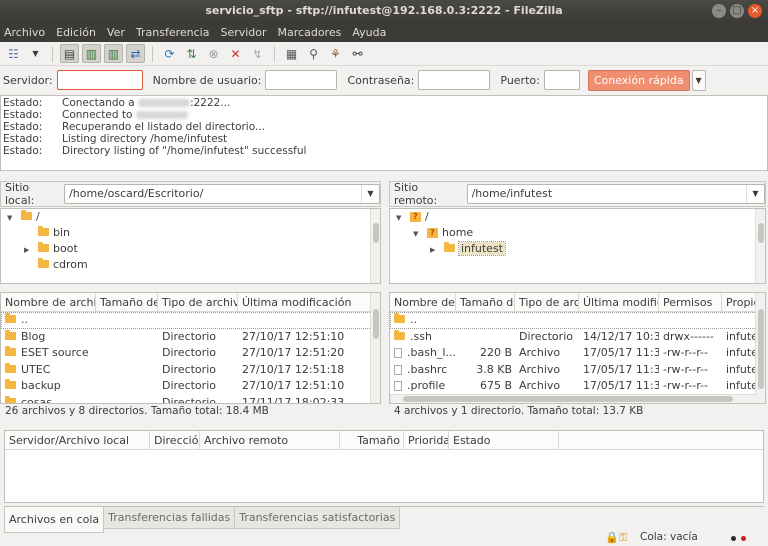  Describe the element at coordinates (381, 80) in the screenshot. I see `password-label: Contraseña:` at that location.